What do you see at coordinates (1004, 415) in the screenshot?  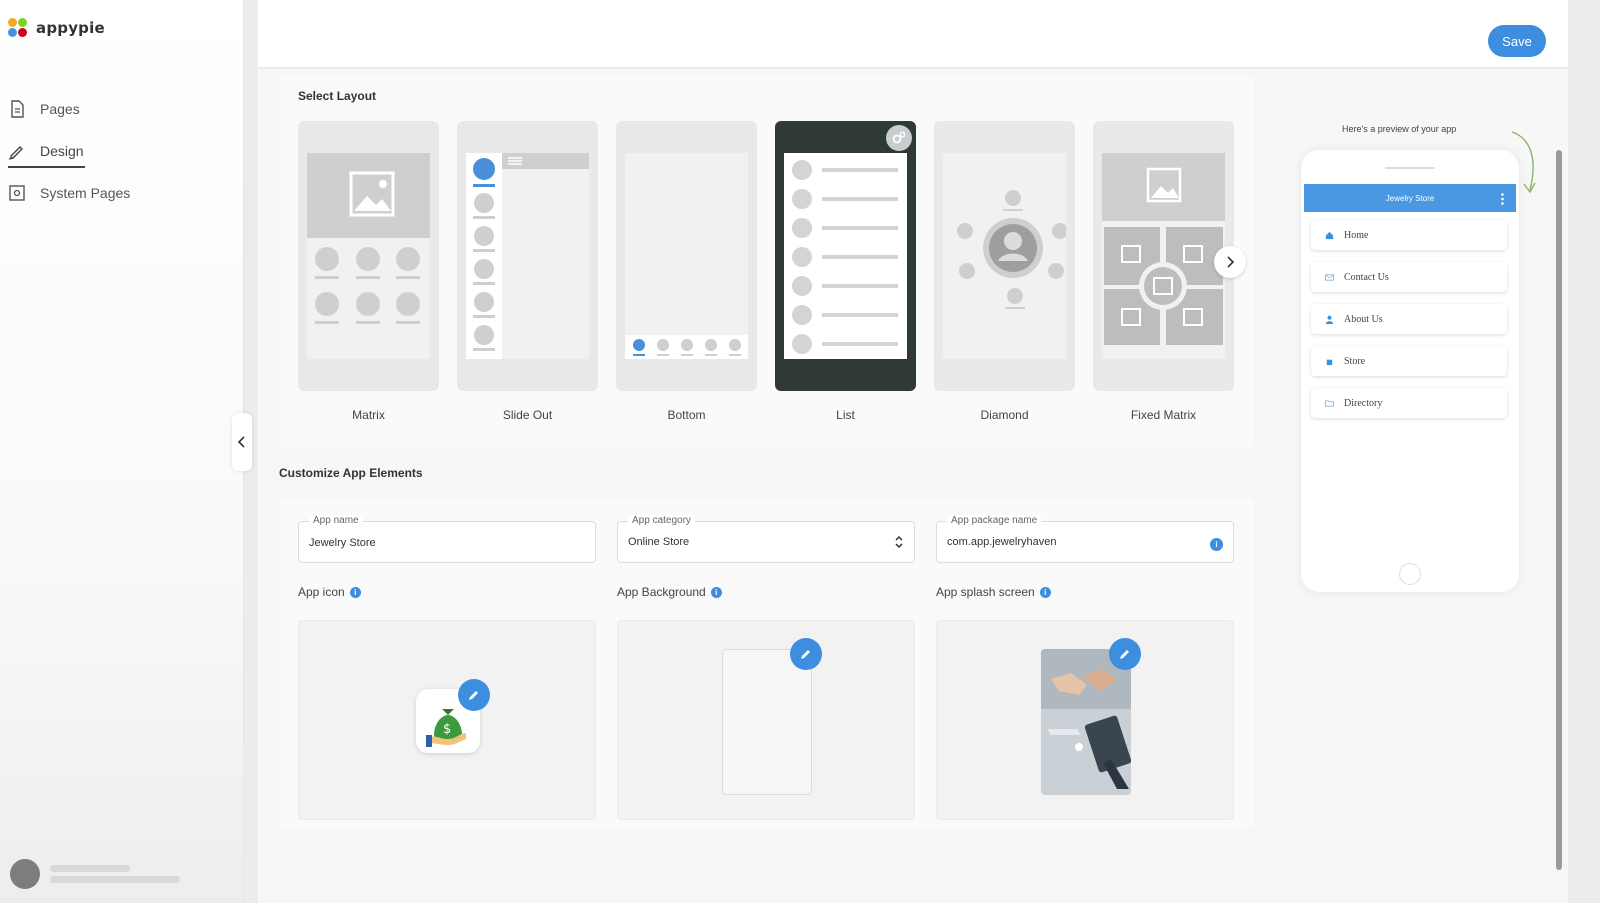 I see `layout-label-diamond: Diamond` at bounding box center [1004, 415].